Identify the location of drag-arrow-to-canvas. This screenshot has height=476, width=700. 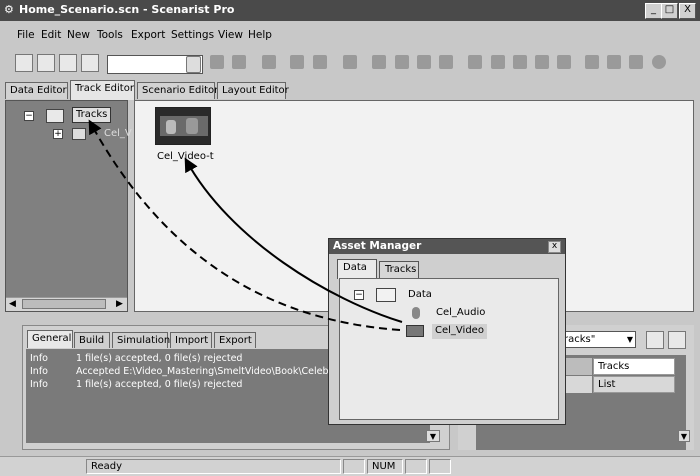
(293, 240).